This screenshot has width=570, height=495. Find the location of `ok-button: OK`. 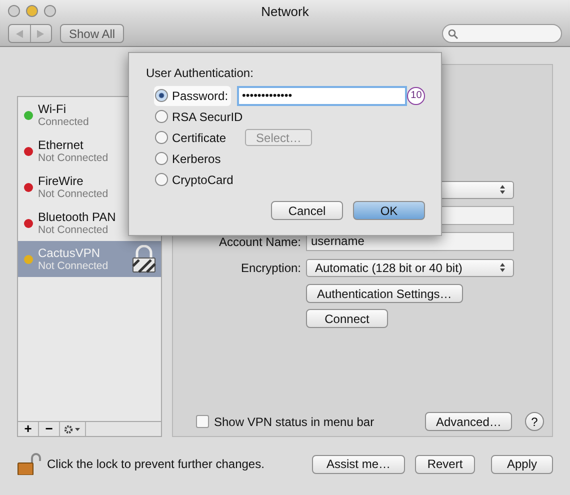

ok-button: OK is located at coordinates (389, 210).